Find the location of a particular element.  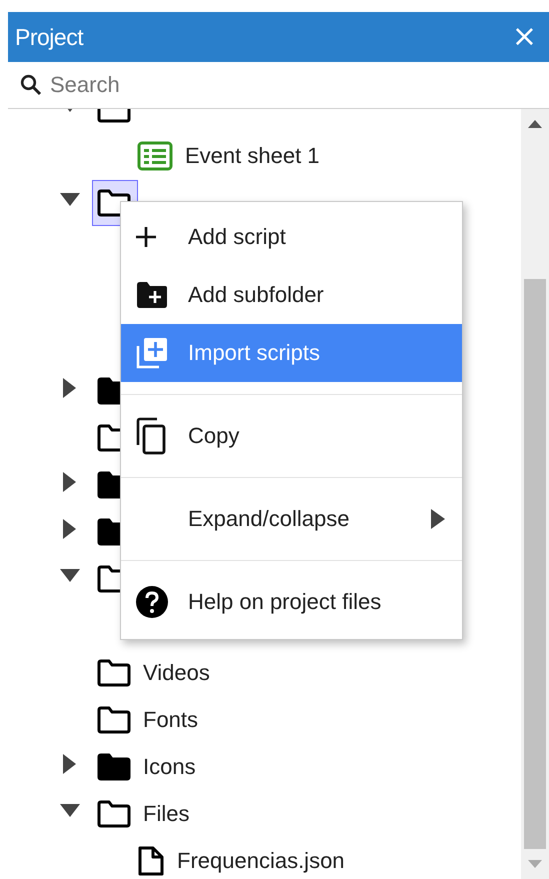

search-icon is located at coordinates (31, 85).